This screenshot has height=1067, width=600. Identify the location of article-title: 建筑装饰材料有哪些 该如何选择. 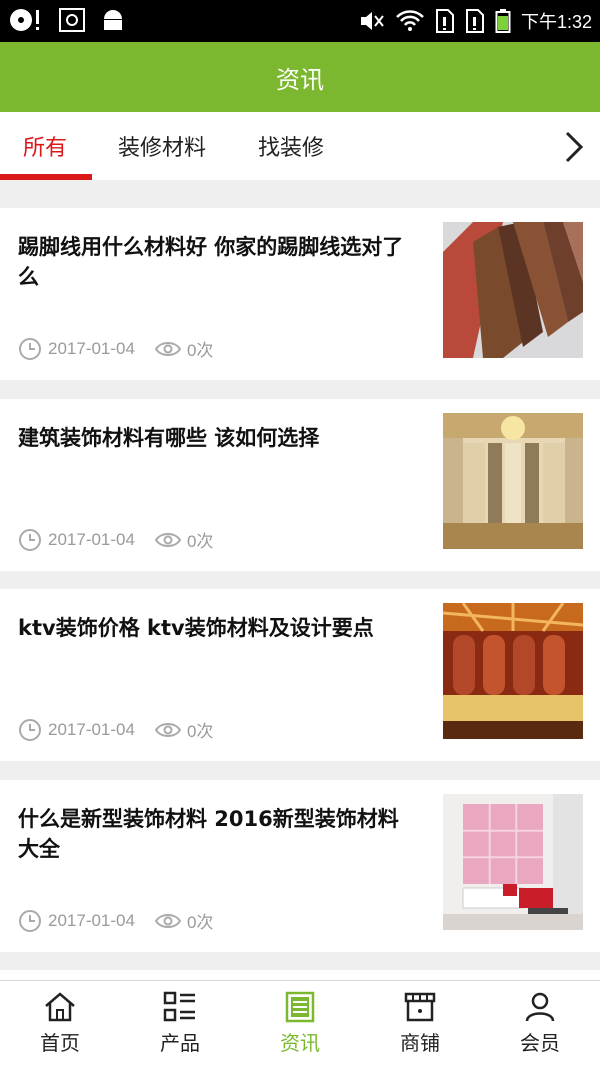
(169, 438).